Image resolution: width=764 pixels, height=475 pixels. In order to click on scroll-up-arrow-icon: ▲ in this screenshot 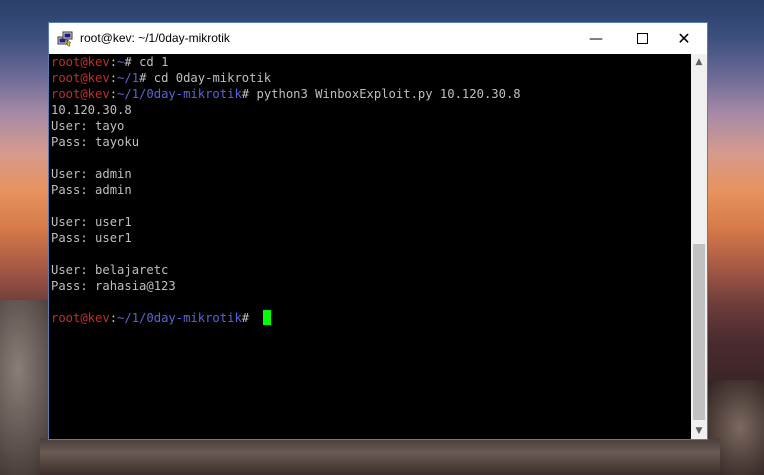, I will do `click(699, 62)`.